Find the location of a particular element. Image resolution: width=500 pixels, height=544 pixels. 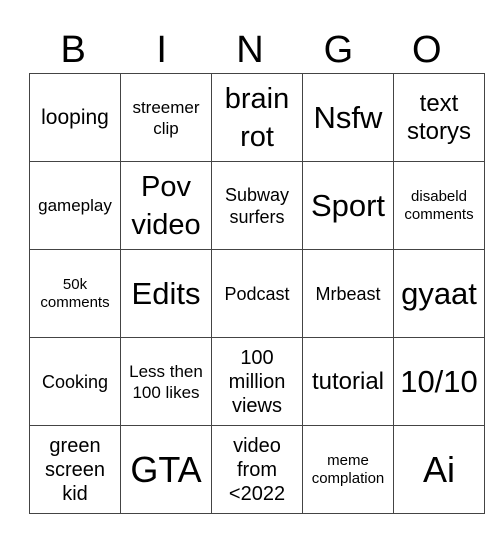

bingo-cell: looping is located at coordinates (75, 117).